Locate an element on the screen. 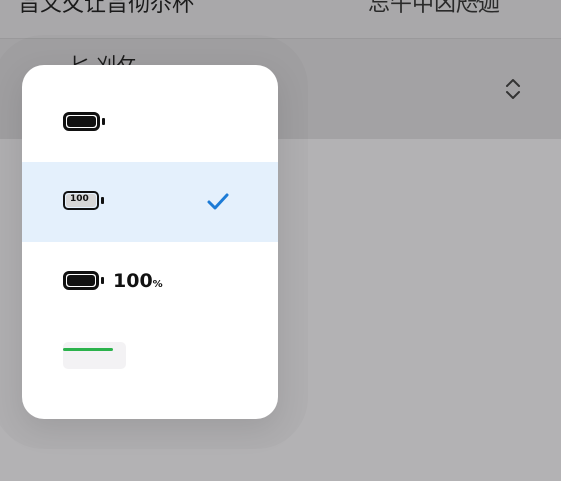 The height and width of the screenshot is (481, 561). chevron-up-down-icon is located at coordinates (513, 89).